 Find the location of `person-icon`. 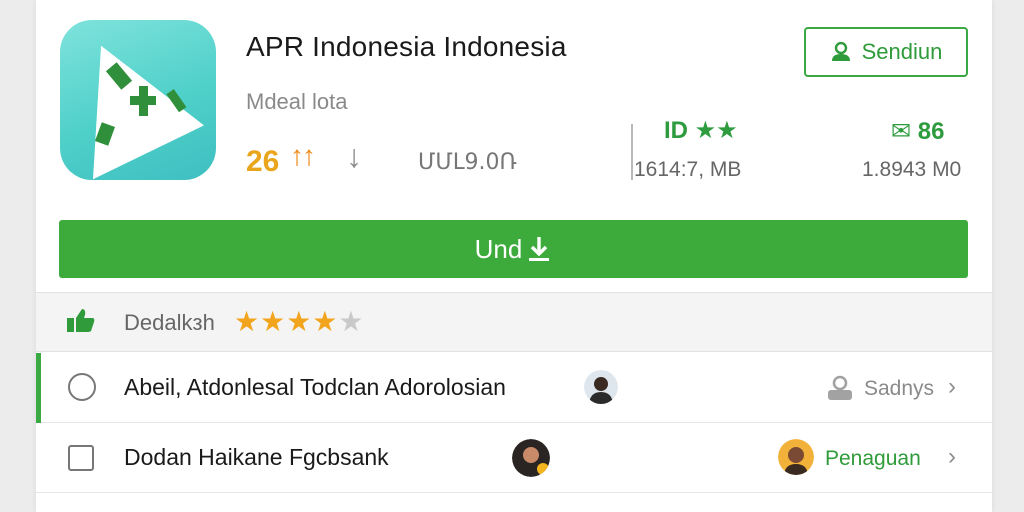

person-icon is located at coordinates (840, 51).